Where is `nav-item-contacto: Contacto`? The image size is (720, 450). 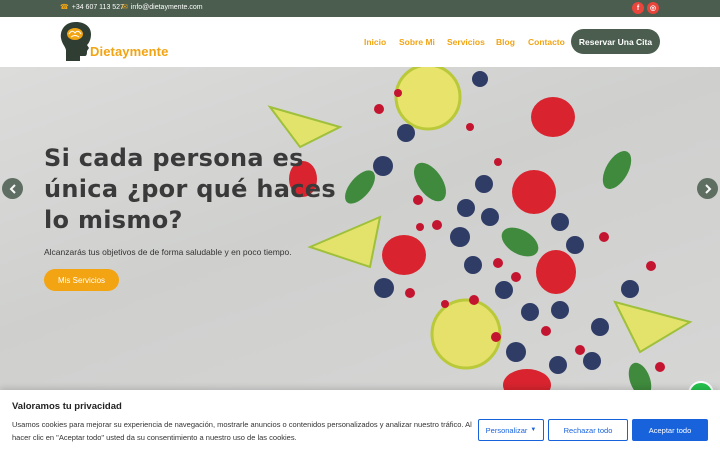
nav-item-contacto: Contacto is located at coordinates (546, 42).